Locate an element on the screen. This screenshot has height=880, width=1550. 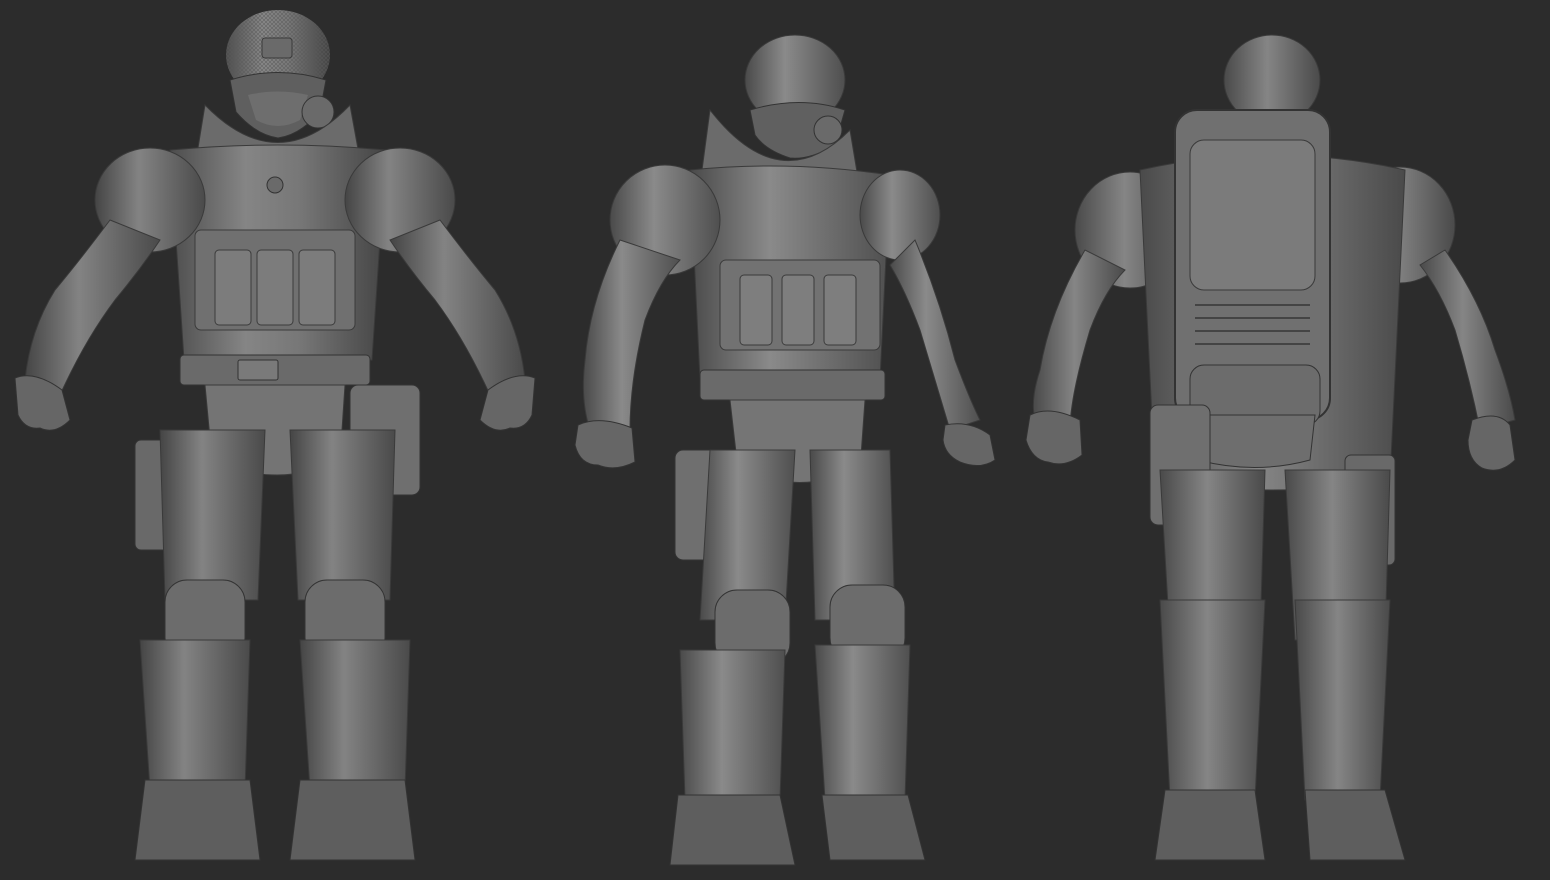
left-calf is located at coordinates (1212, 700).